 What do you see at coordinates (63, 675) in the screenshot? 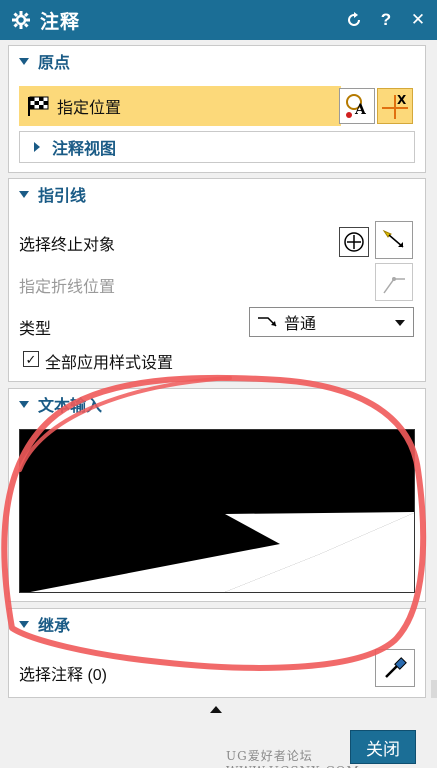
I see `select-note-label: 选择注释 (0)` at bounding box center [63, 675].